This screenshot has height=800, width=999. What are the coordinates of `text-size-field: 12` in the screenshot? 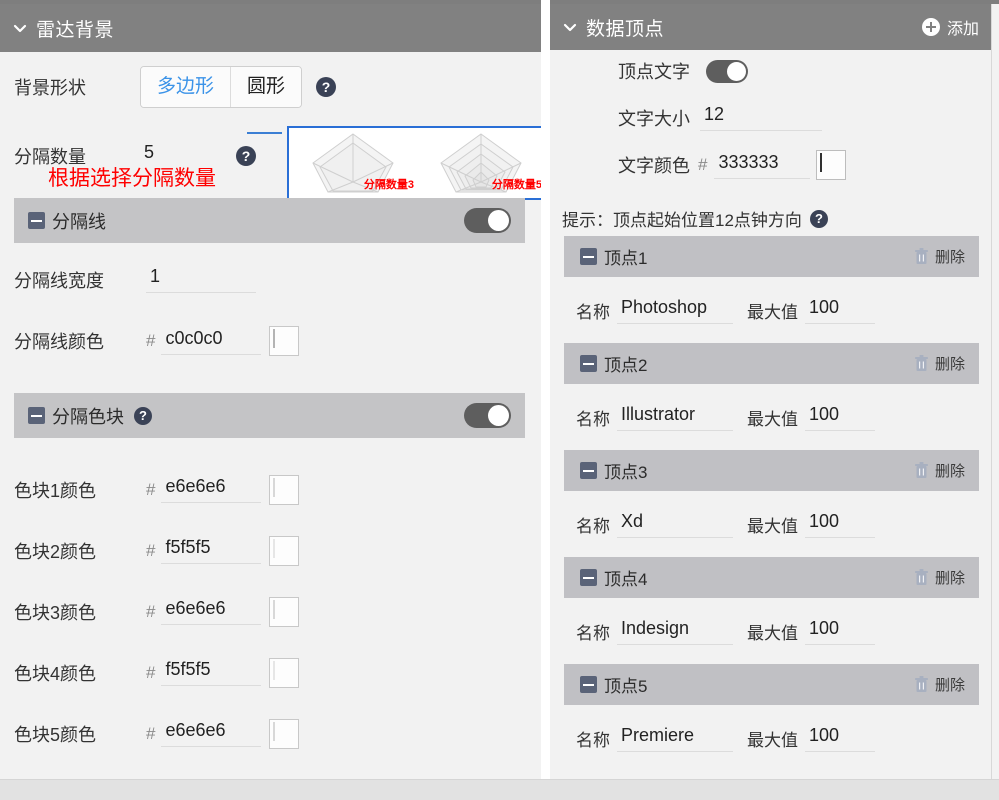 It's located at (761, 117).